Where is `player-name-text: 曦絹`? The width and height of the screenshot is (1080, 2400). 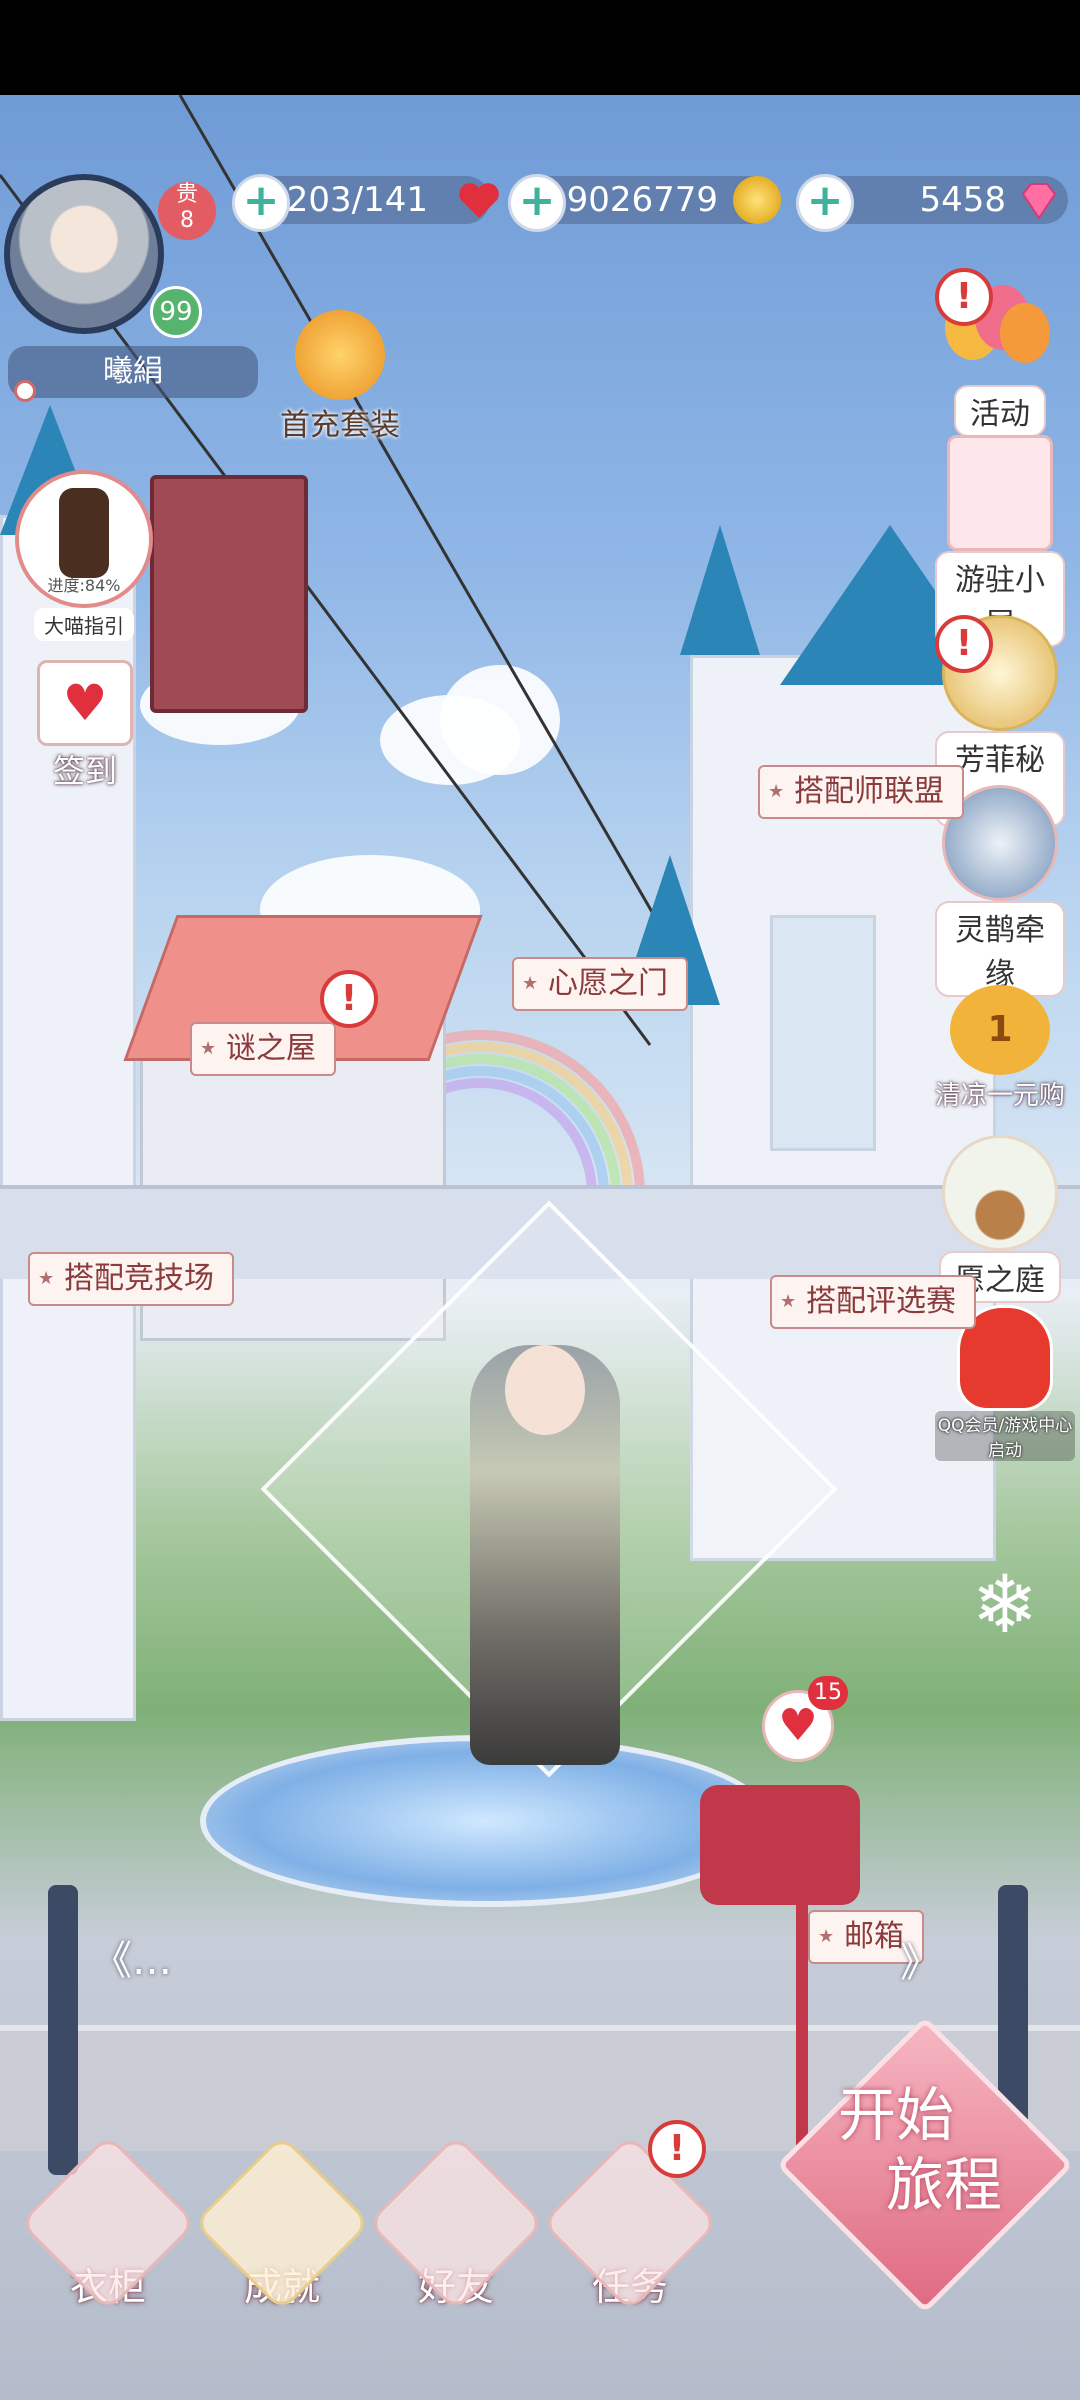
player-name-text: 曦絹 is located at coordinates (133, 371).